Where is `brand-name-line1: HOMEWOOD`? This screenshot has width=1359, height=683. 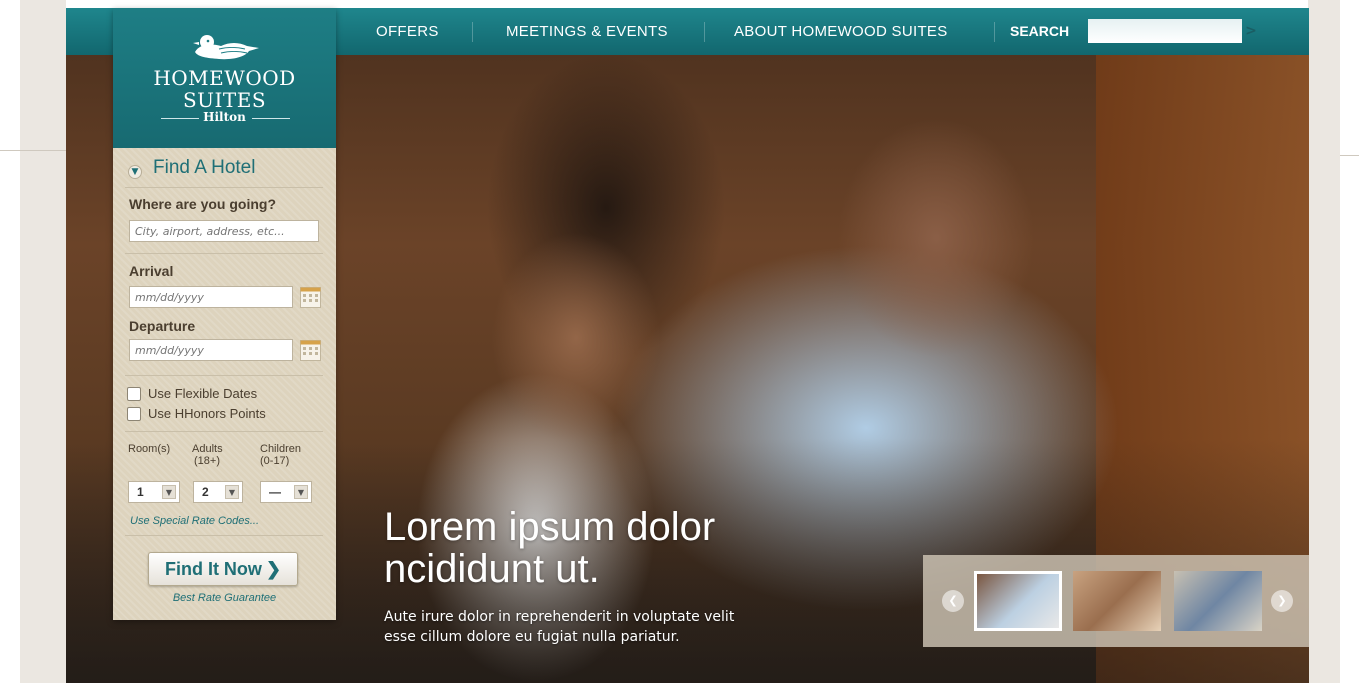
brand-name-line1: HOMEWOOD is located at coordinates (224, 78).